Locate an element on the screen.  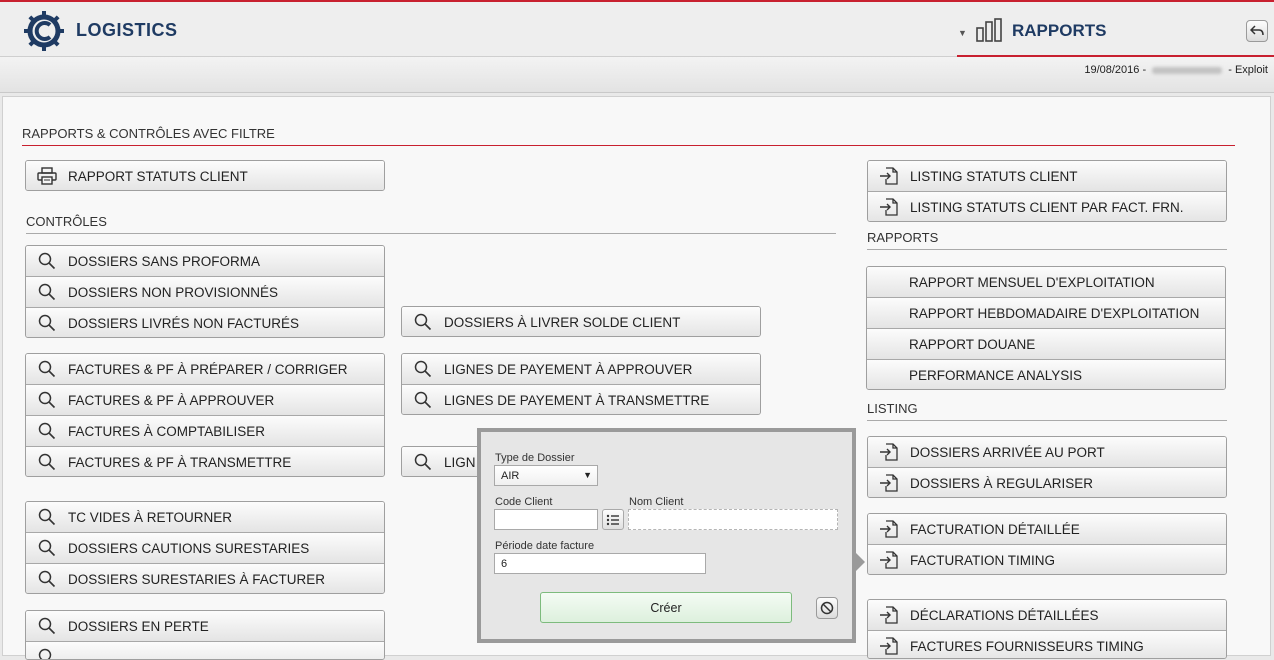
menu-item-label: RAPPORT HEBDOMADAIRE D'EXPLOITATION is located at coordinates (1054, 313).